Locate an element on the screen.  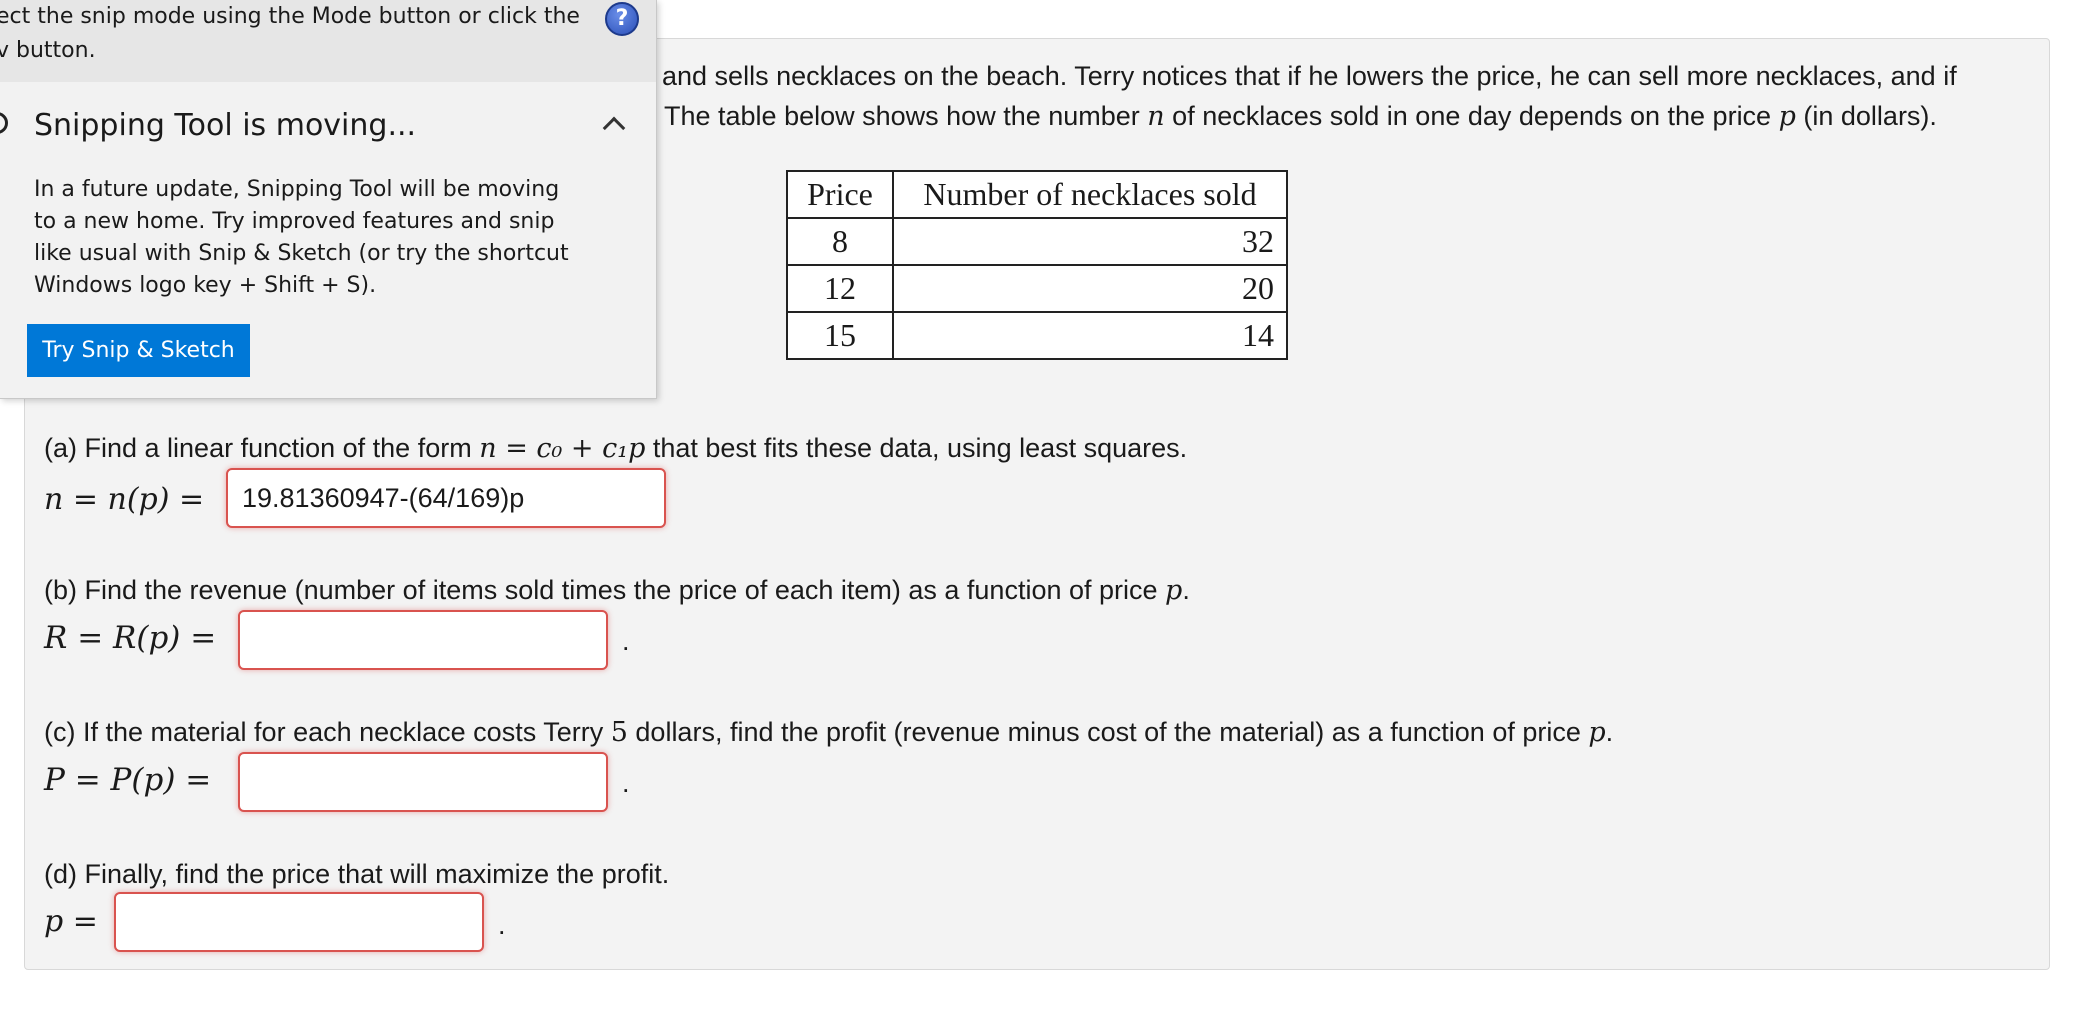
table-header-row: Price Number of necklaces sold is located at coordinates (1037, 194).